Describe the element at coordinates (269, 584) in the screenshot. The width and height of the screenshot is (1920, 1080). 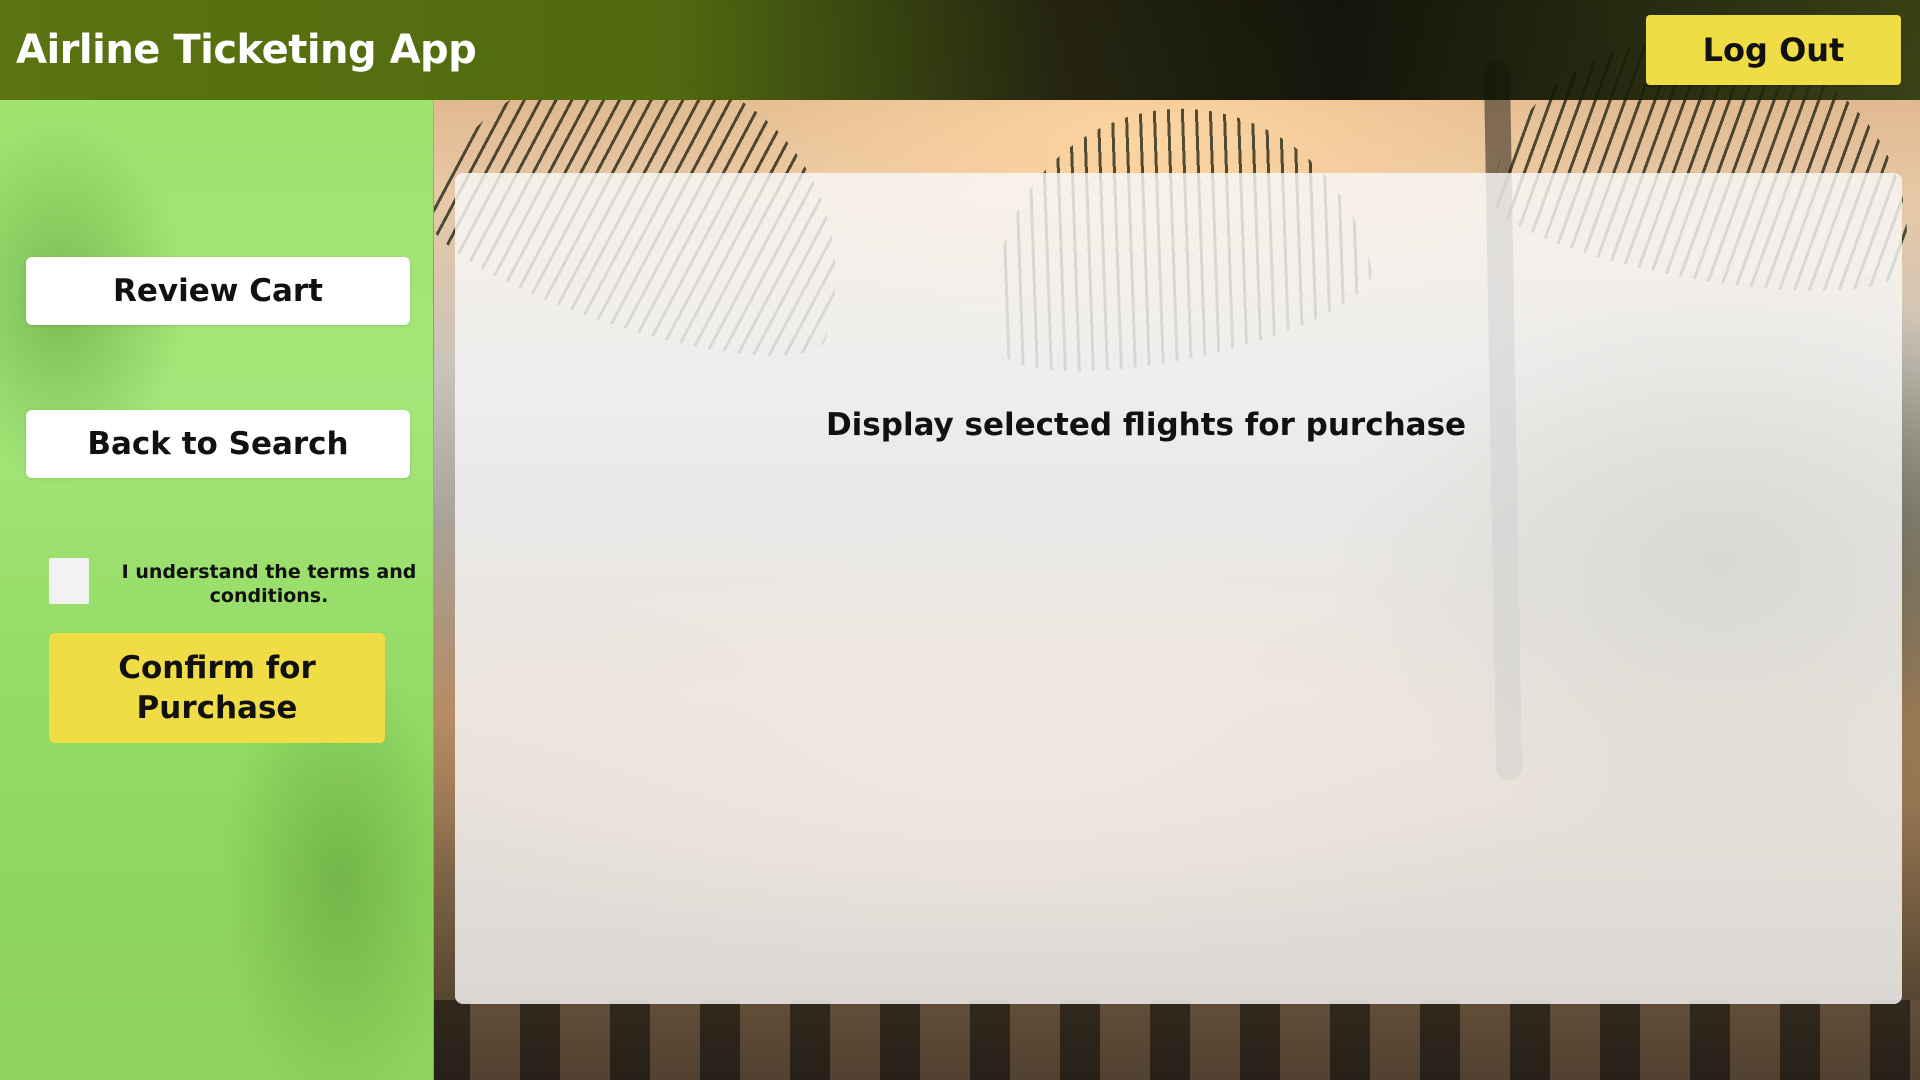
I see `terms-label: I understand the terms and conditions.` at that location.